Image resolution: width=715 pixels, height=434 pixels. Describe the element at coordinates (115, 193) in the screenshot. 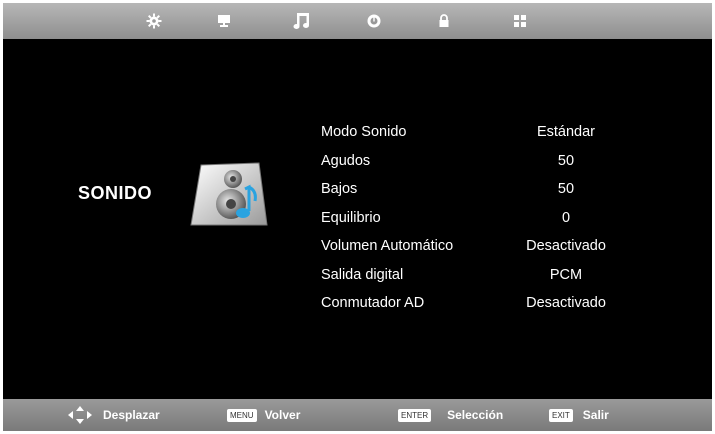

I see `section-title: SONIDO` at that location.